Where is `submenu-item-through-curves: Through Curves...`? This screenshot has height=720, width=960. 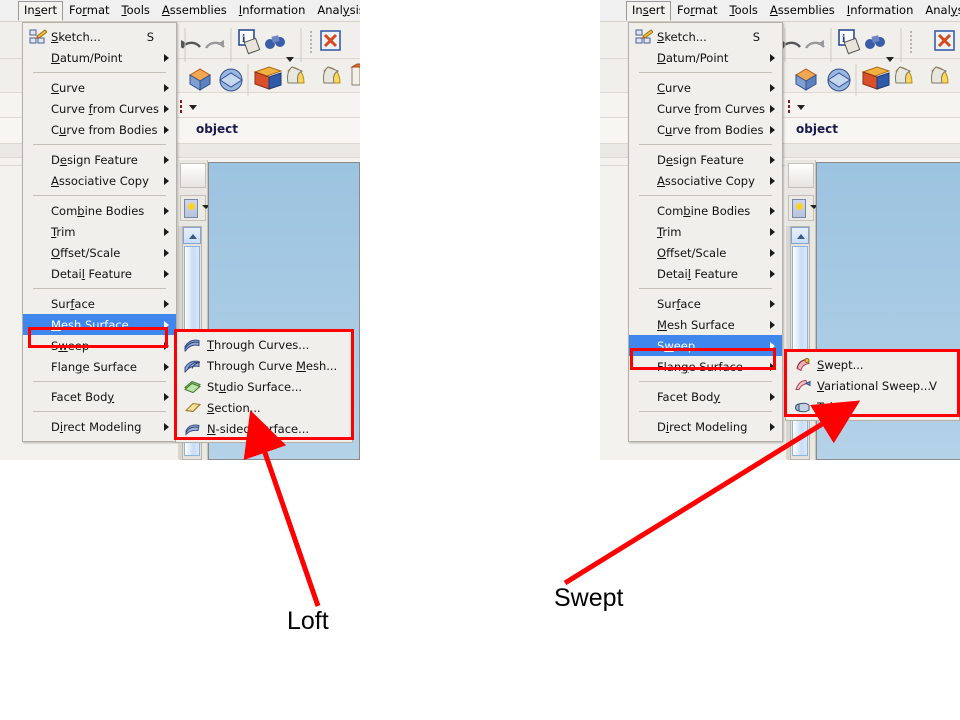 submenu-item-through-curves: Through Curves... is located at coordinates (264, 344).